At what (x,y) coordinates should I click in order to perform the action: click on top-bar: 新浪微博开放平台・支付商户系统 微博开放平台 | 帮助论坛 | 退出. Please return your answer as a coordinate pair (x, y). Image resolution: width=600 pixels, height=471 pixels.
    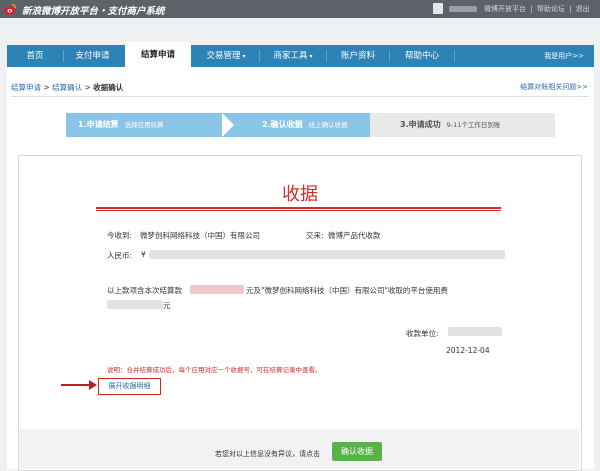
    Looking at the image, I should click on (300, 9).